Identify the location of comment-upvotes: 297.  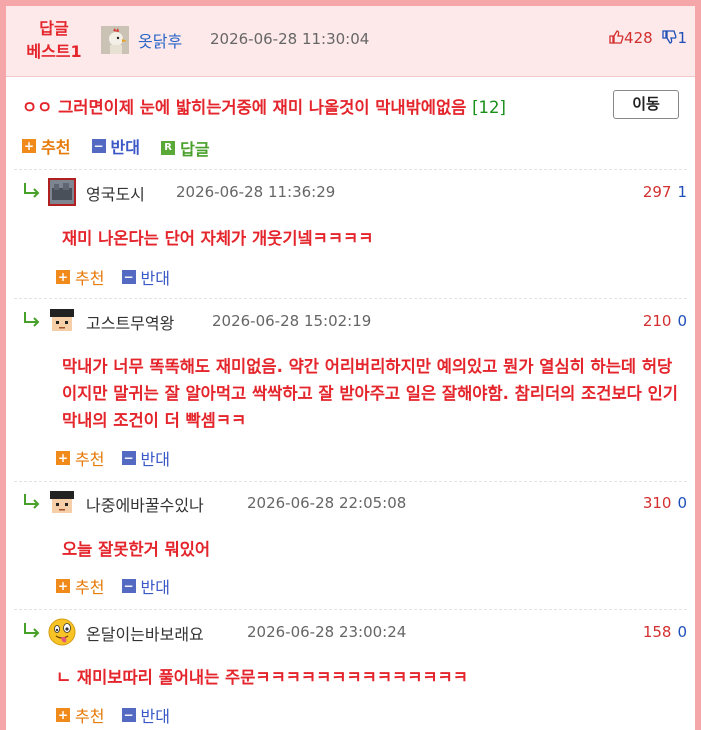
(657, 192).